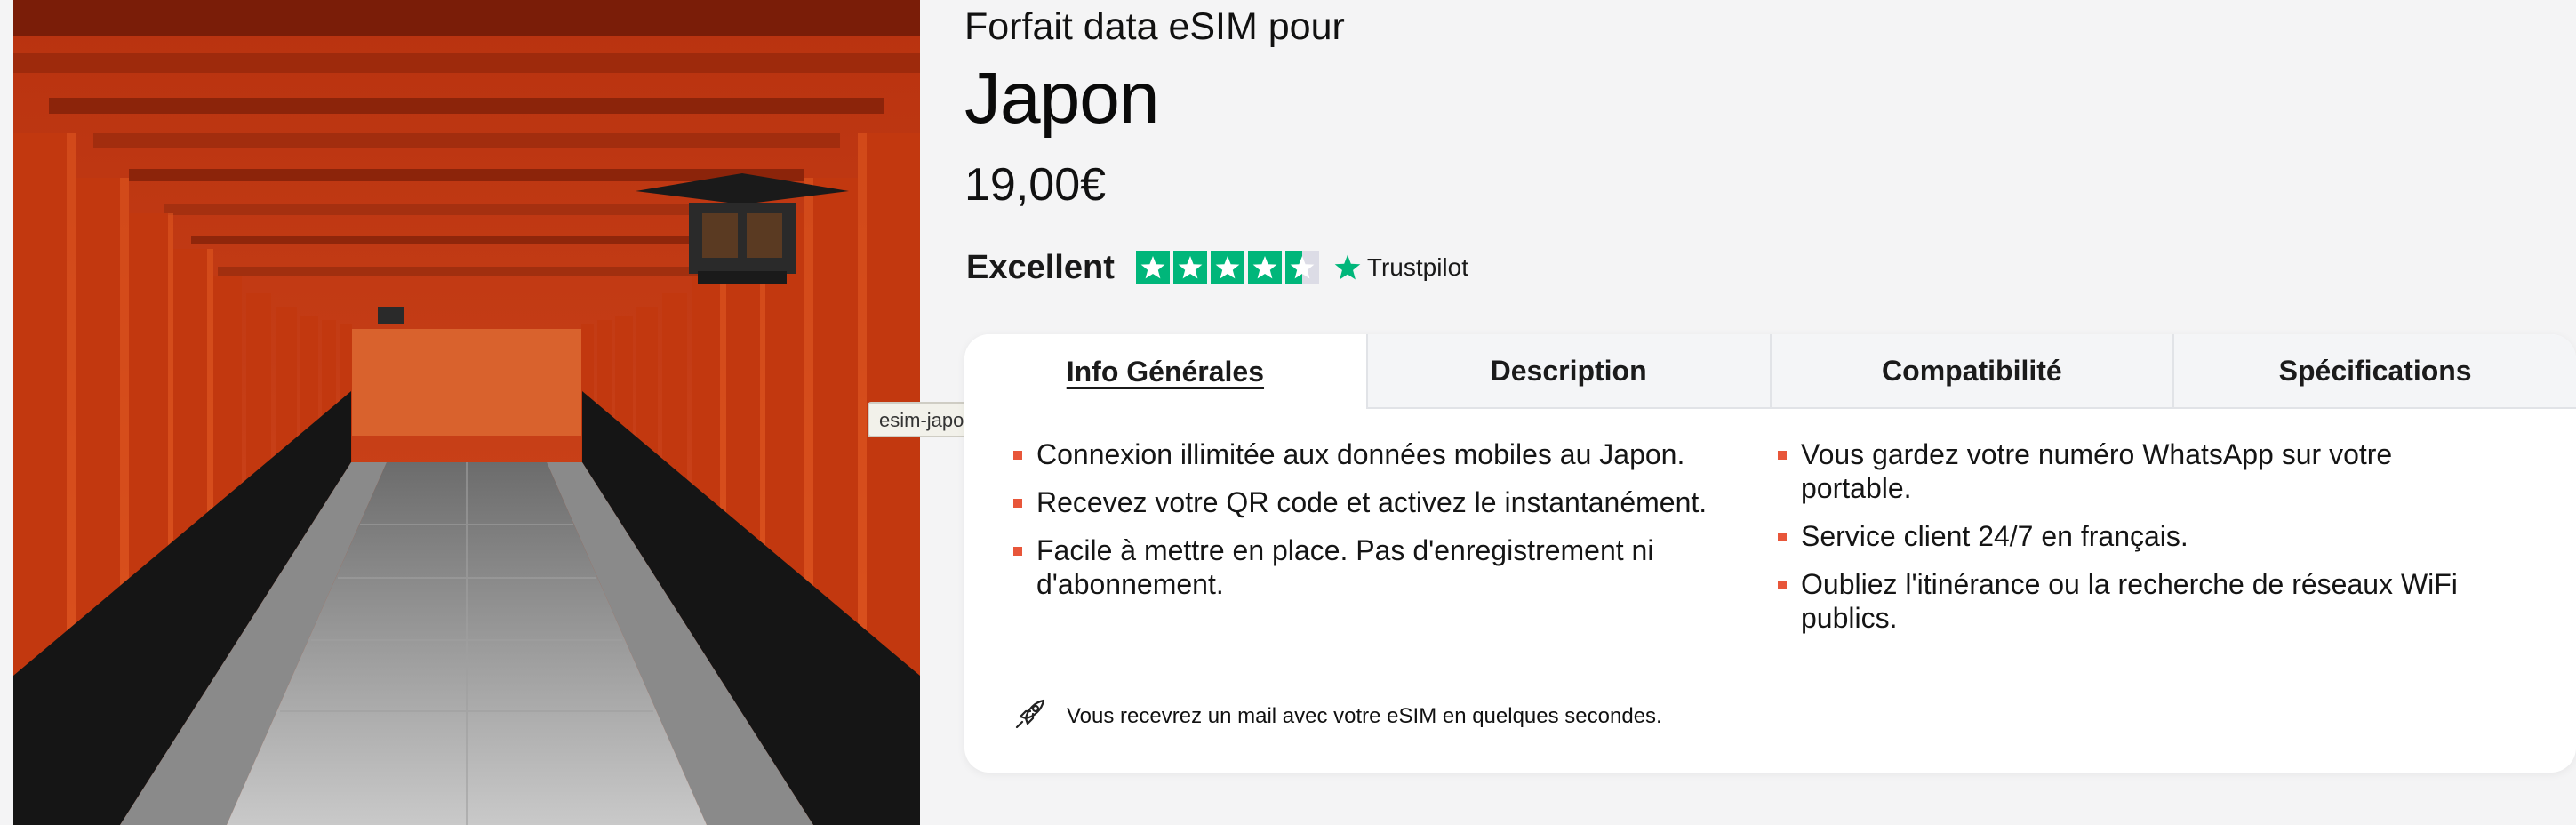 The width and height of the screenshot is (2576, 825). What do you see at coordinates (1301, 267) in the screenshot?
I see `half-star-icon` at bounding box center [1301, 267].